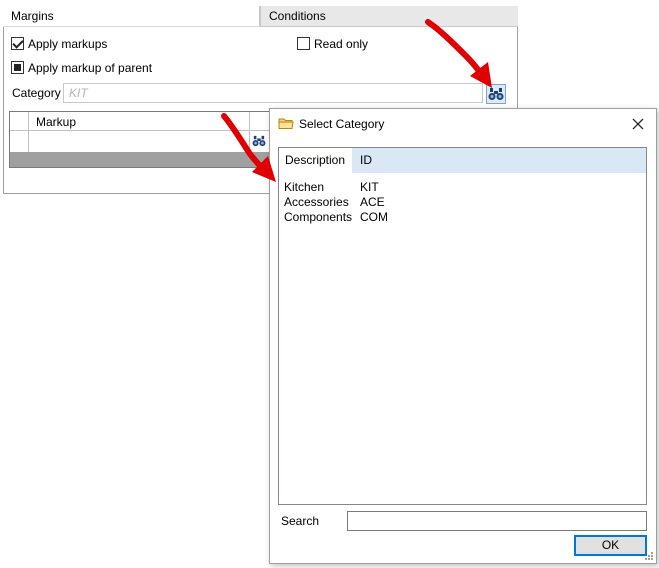  I want to click on read-only-label: Read only, so click(341, 44).